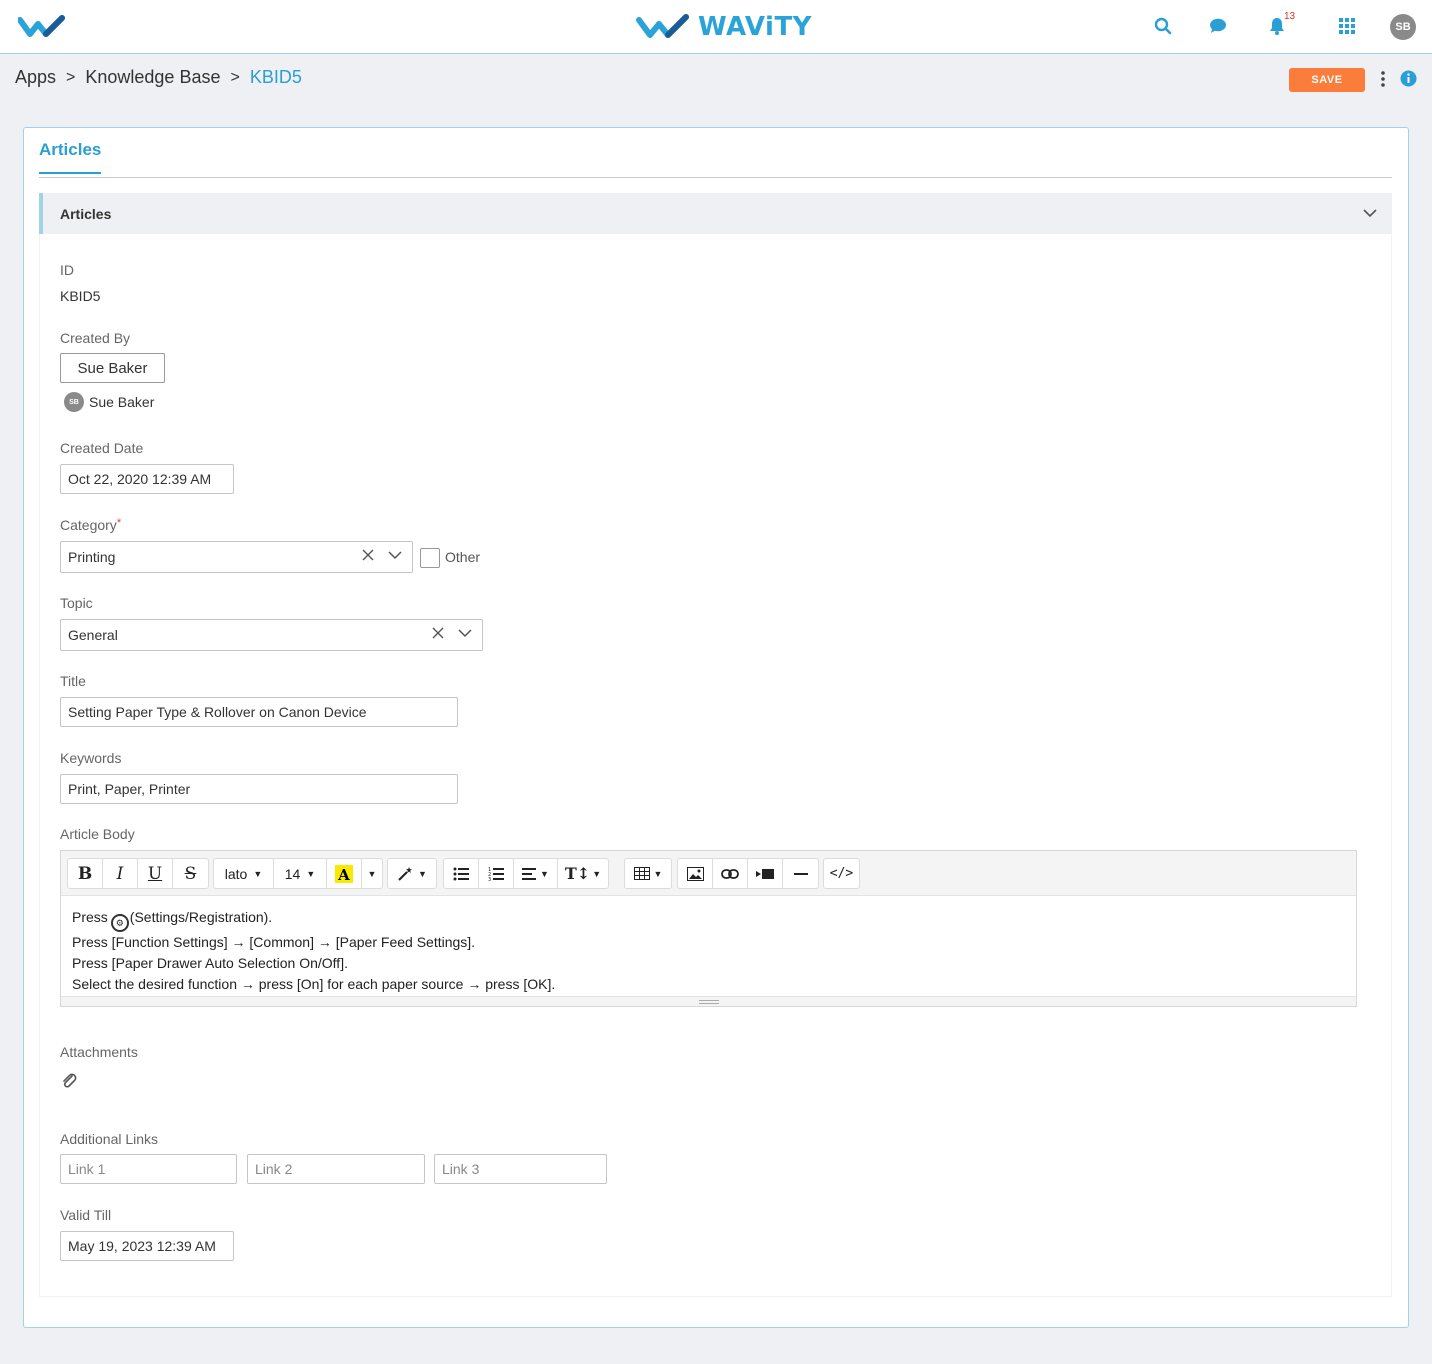 Image resolution: width=1432 pixels, height=1364 pixels. Describe the element at coordinates (97, 834) in the screenshot. I see `article-body-label: Article Body` at that location.